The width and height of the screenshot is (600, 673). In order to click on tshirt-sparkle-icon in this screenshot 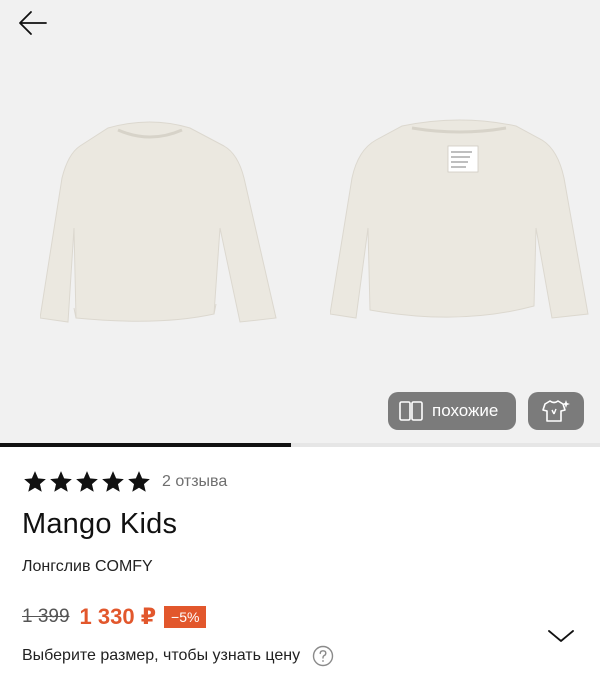, I will do `click(556, 411)`.